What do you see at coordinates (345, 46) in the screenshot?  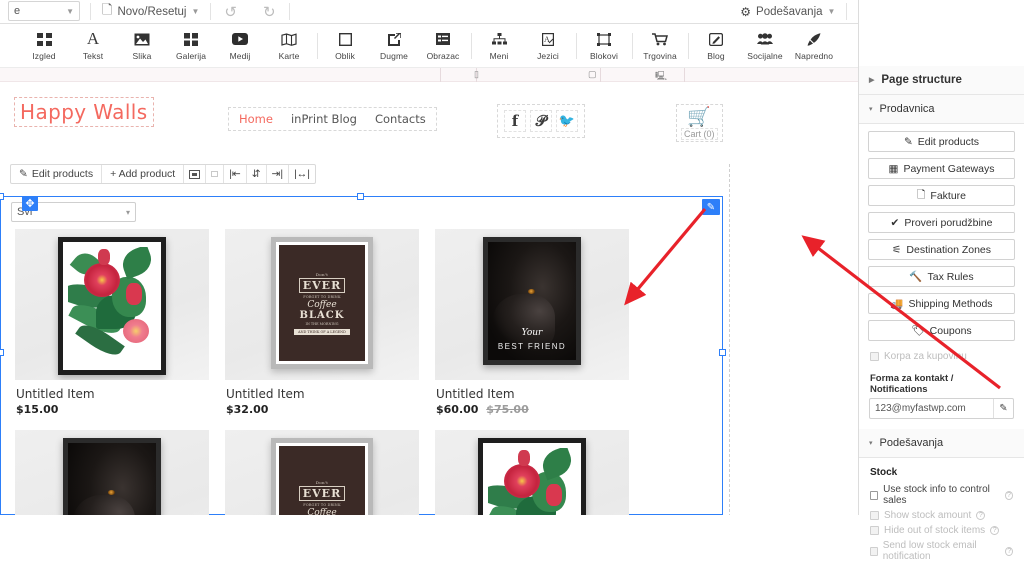 I see `tool-oblik: Oblik` at bounding box center [345, 46].